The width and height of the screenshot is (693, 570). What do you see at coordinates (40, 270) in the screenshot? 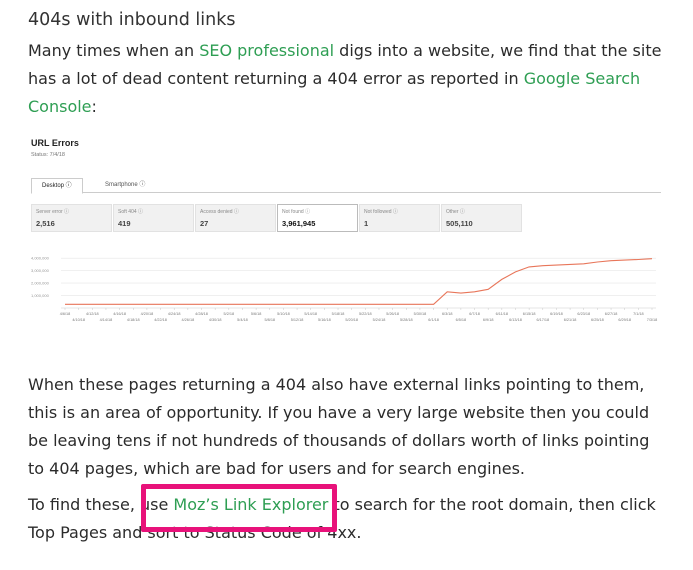
I see `y-tick-label: 3,000,000` at bounding box center [40, 270].